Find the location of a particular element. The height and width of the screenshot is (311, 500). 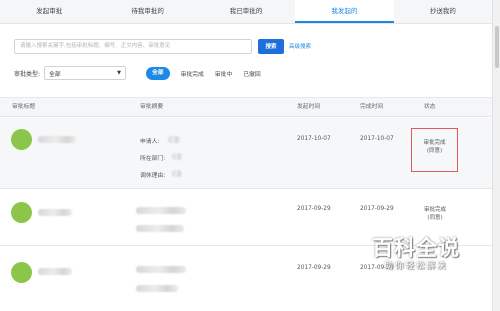

approval-type-select: 全部 ▼ is located at coordinates (85, 73).